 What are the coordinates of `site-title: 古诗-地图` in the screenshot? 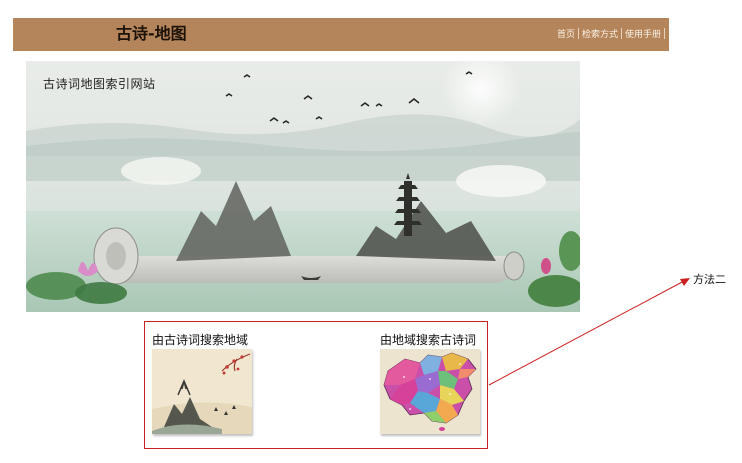 It's located at (151, 33).